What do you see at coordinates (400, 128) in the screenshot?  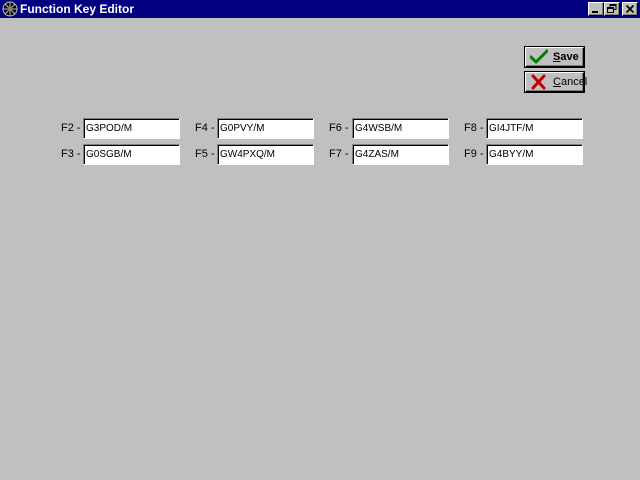 I see `f6-input` at bounding box center [400, 128].